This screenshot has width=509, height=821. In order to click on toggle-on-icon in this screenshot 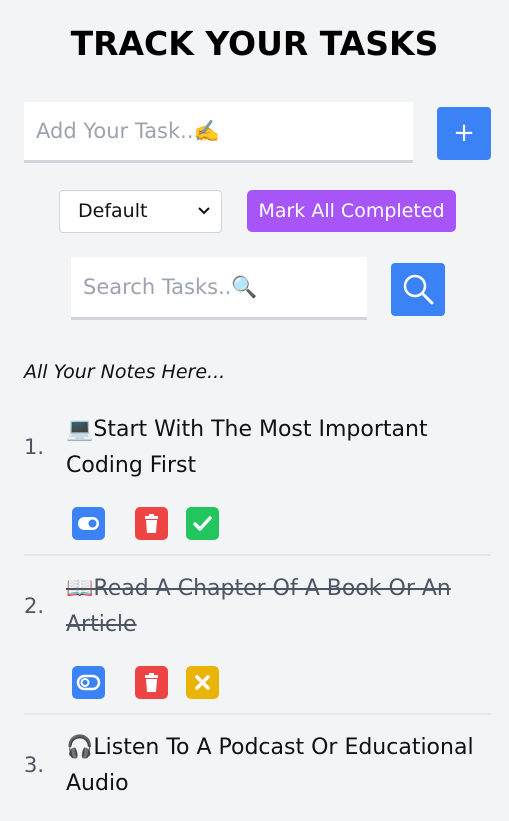, I will do `click(88, 523)`.